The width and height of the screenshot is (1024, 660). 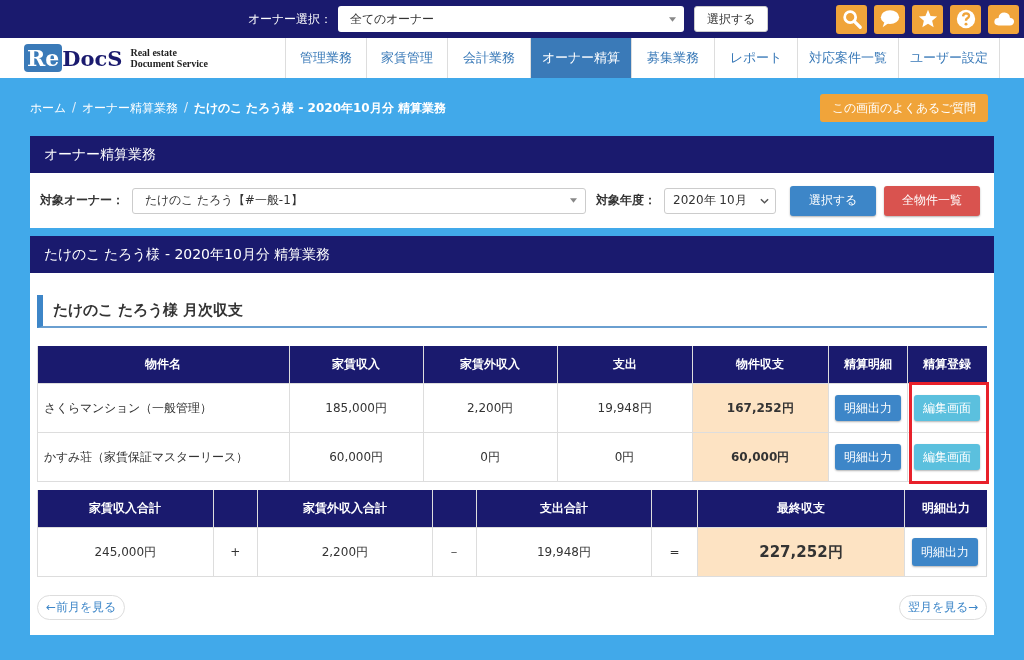 I want to click on column-header: 精算明細, so click(x=868, y=365).